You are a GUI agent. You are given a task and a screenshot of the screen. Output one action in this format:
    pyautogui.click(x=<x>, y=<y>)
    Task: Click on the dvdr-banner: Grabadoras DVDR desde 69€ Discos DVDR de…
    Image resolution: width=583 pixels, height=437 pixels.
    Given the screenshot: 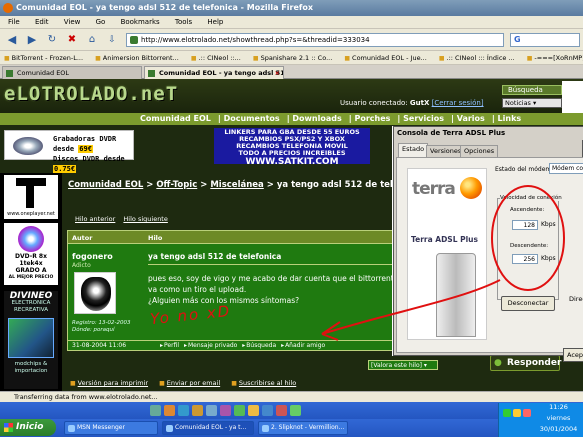 What is the action you would take?
    pyautogui.click(x=69, y=151)
    